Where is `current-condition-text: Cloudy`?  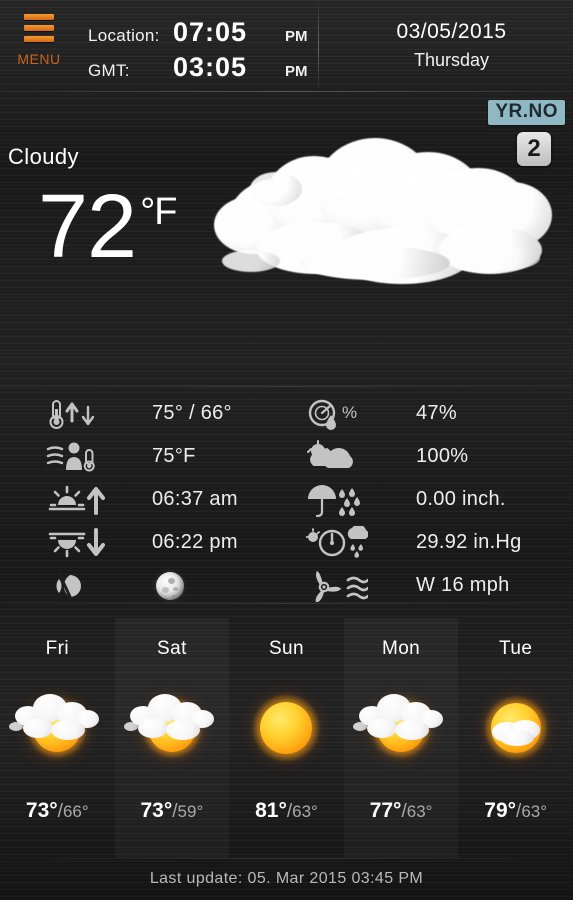 current-condition-text: Cloudy is located at coordinates (43, 156).